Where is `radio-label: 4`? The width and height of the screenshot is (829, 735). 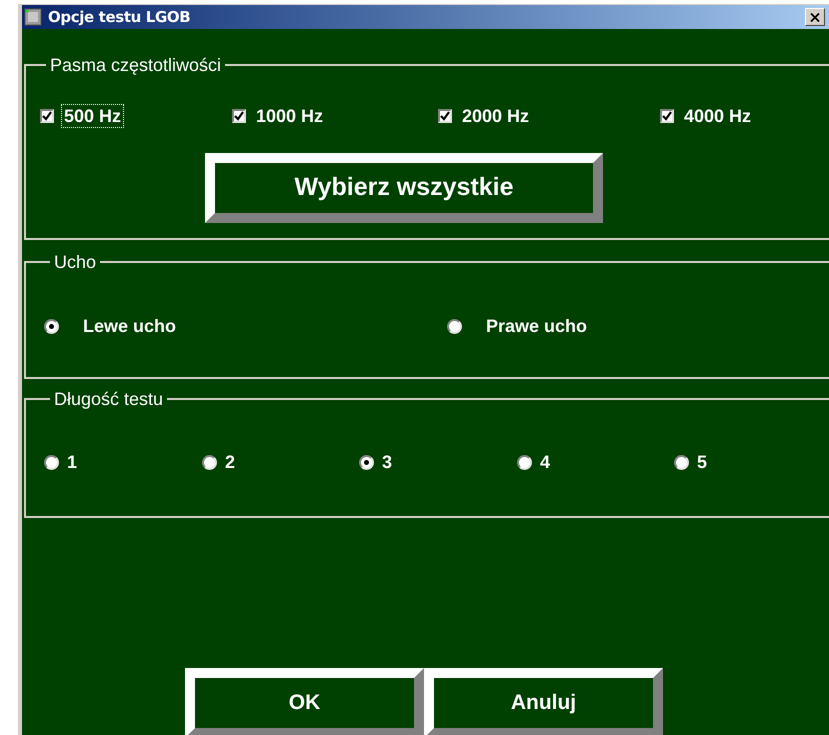 radio-label: 4 is located at coordinates (545, 462).